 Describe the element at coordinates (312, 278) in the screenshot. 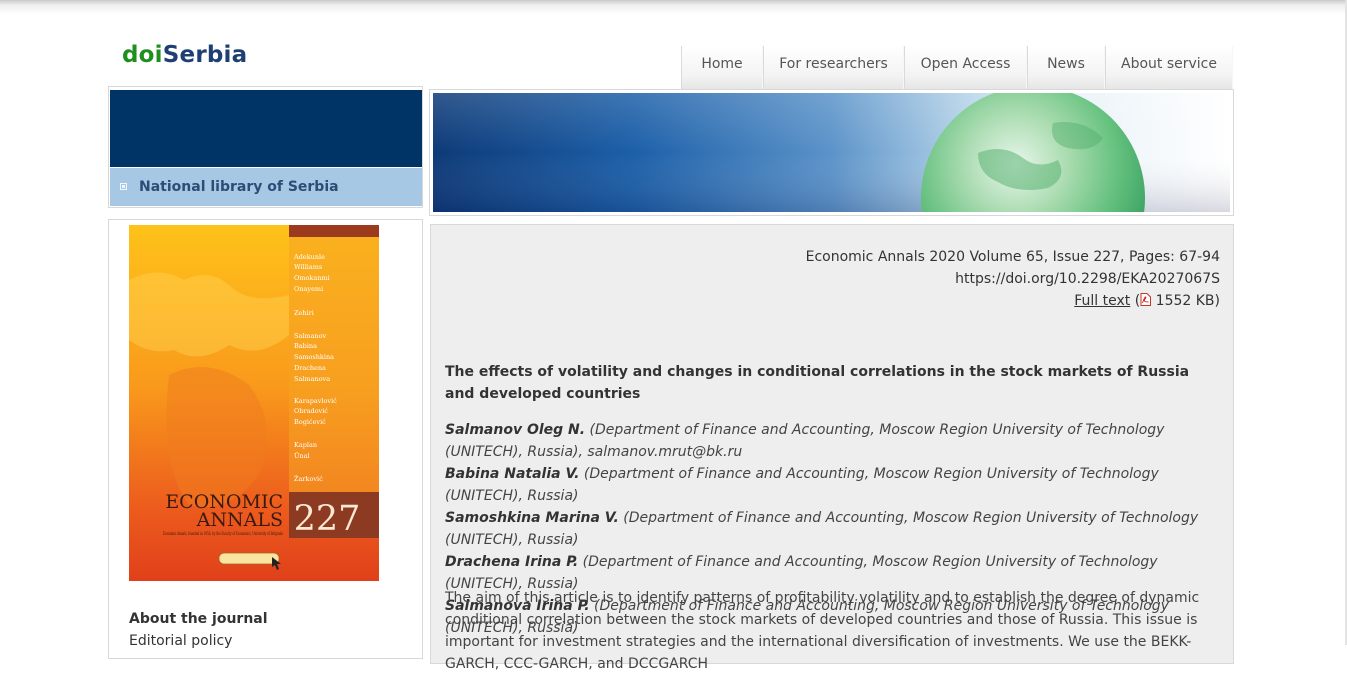

I see `cover-author-3: Omokanmi` at that location.